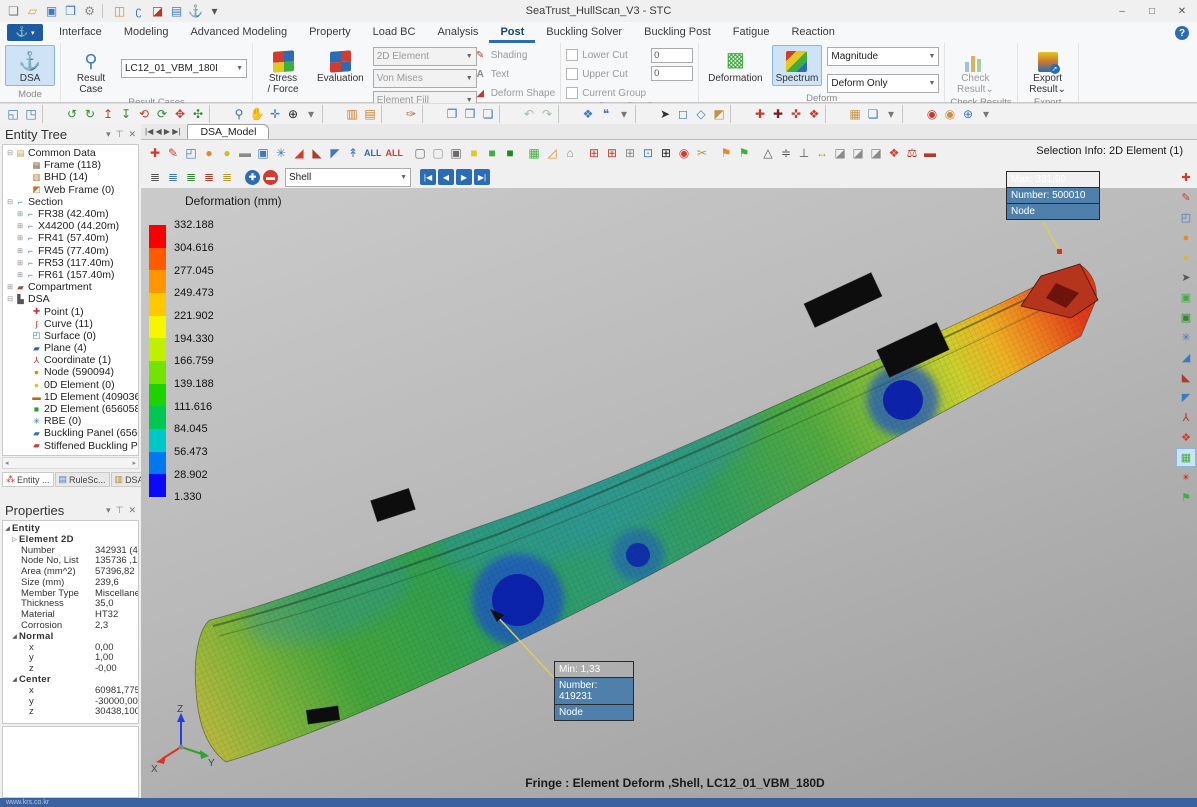 Image resolution: width=1197 pixels, height=807 pixels. What do you see at coordinates (191, 152) in the screenshot?
I see `toggle-surface-icon: ◰` at bounding box center [191, 152].